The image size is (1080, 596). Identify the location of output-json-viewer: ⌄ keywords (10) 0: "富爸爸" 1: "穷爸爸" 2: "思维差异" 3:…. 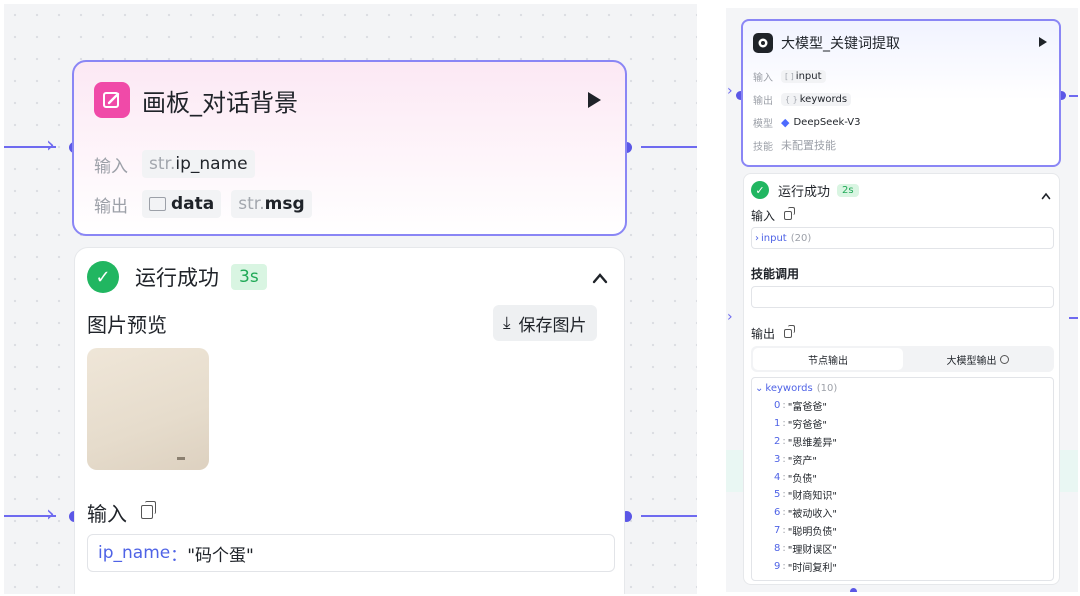
(902, 479).